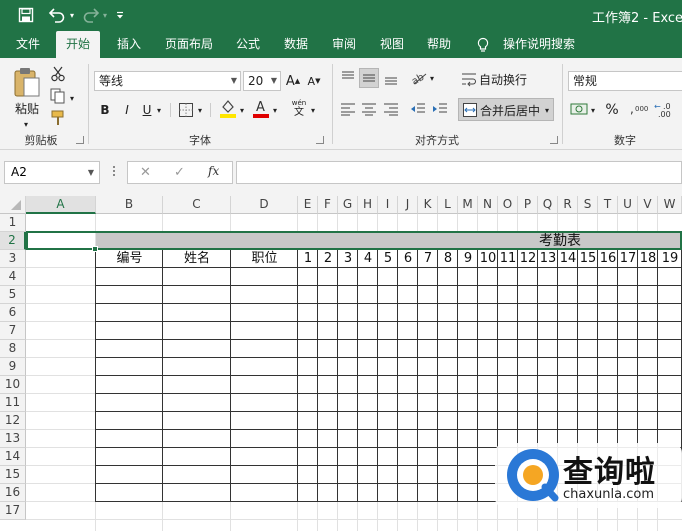 This screenshot has width=682, height=531. I want to click on tab-home: 开始, so click(78, 44).